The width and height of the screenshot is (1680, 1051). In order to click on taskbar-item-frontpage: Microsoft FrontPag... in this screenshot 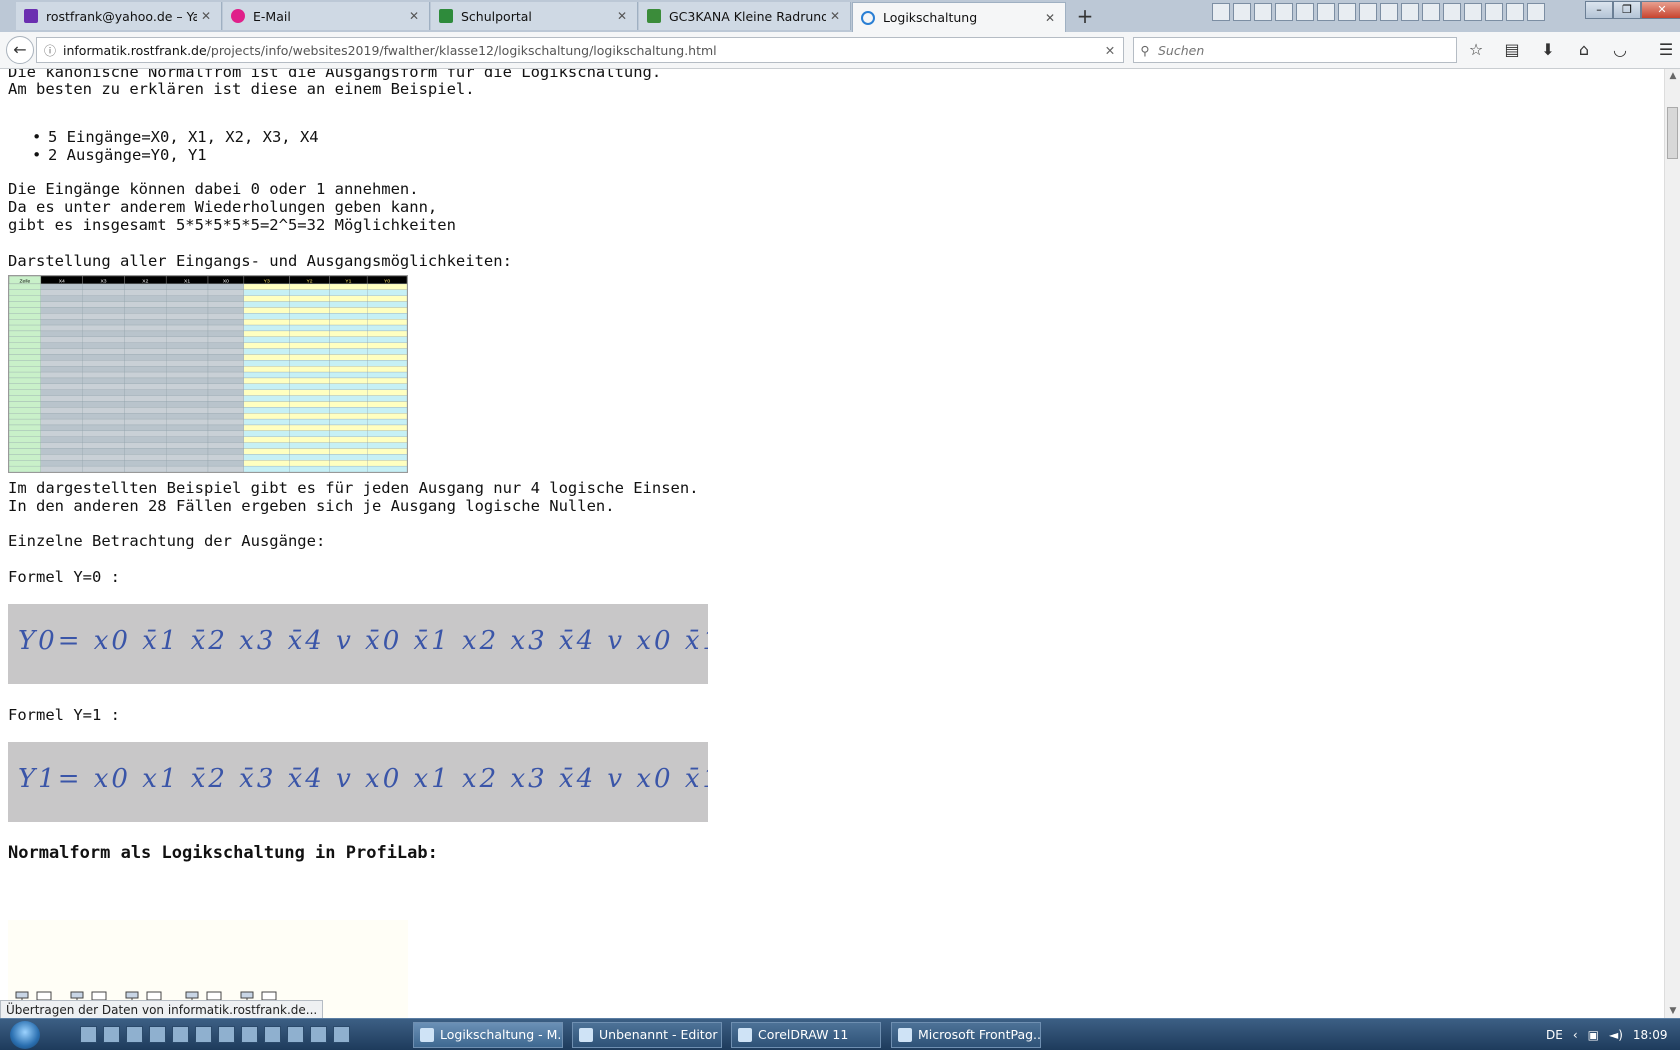, I will do `click(966, 1035)`.